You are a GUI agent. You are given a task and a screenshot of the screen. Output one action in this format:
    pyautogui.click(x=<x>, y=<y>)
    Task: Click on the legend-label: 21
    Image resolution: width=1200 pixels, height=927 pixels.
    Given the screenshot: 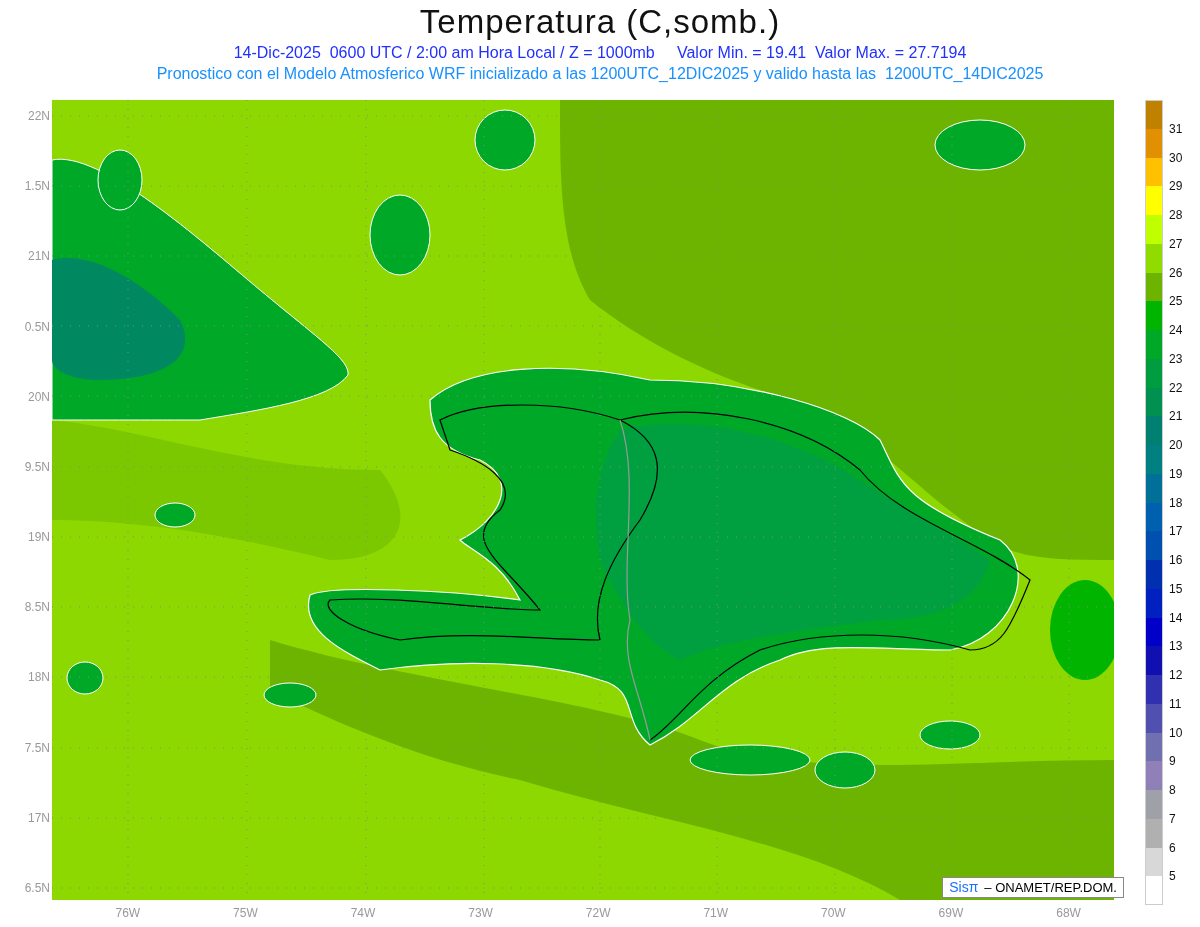 What is the action you would take?
    pyautogui.click(x=1175, y=416)
    